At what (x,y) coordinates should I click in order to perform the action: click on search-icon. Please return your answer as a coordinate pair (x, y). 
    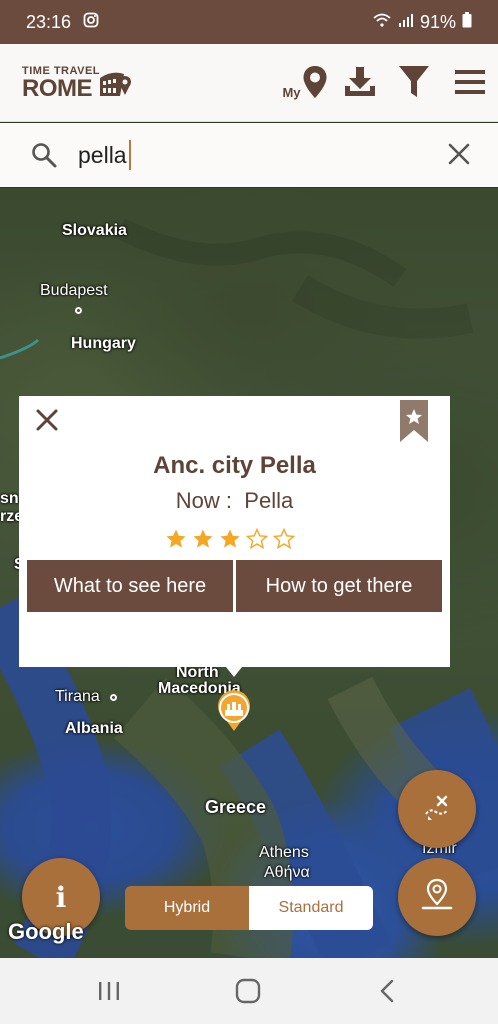
    Looking at the image, I should click on (44, 157).